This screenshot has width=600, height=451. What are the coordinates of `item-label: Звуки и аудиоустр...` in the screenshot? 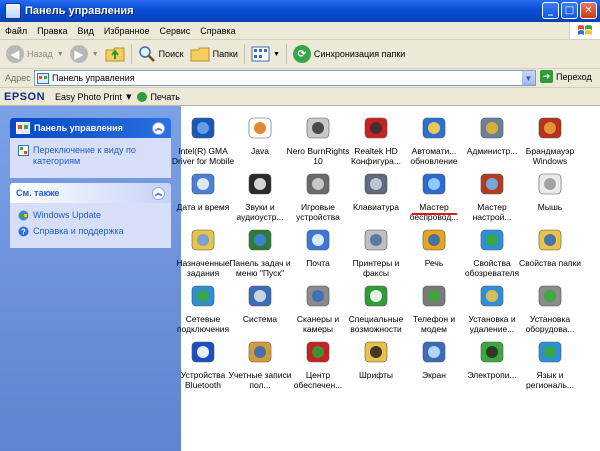 It's located at (260, 212).